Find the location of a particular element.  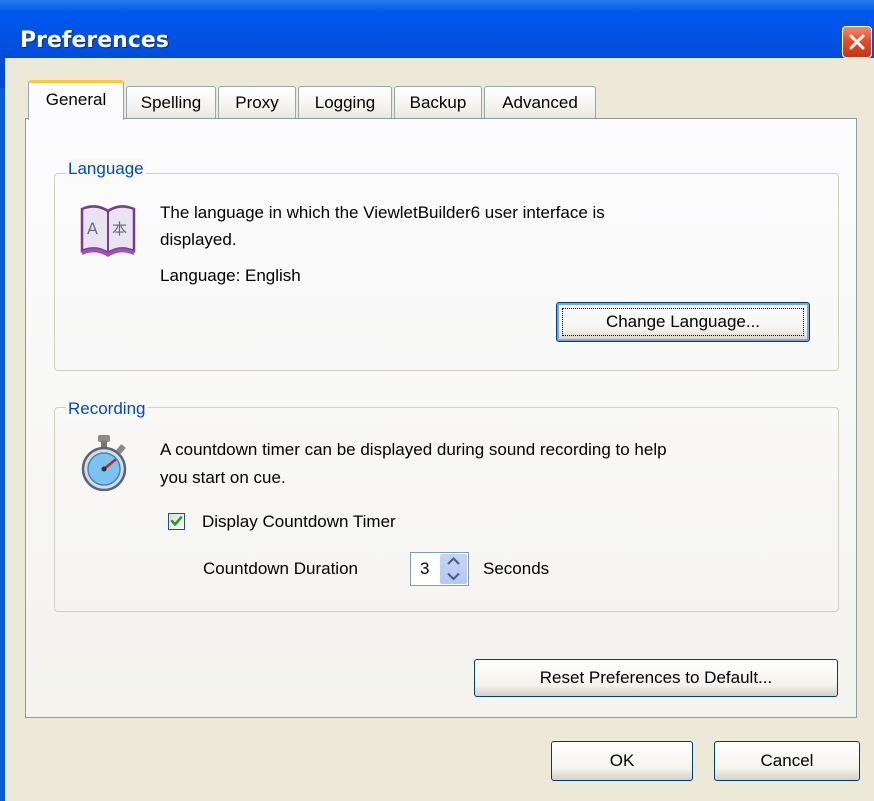

tab-spelling: Spelling is located at coordinates (171, 103).